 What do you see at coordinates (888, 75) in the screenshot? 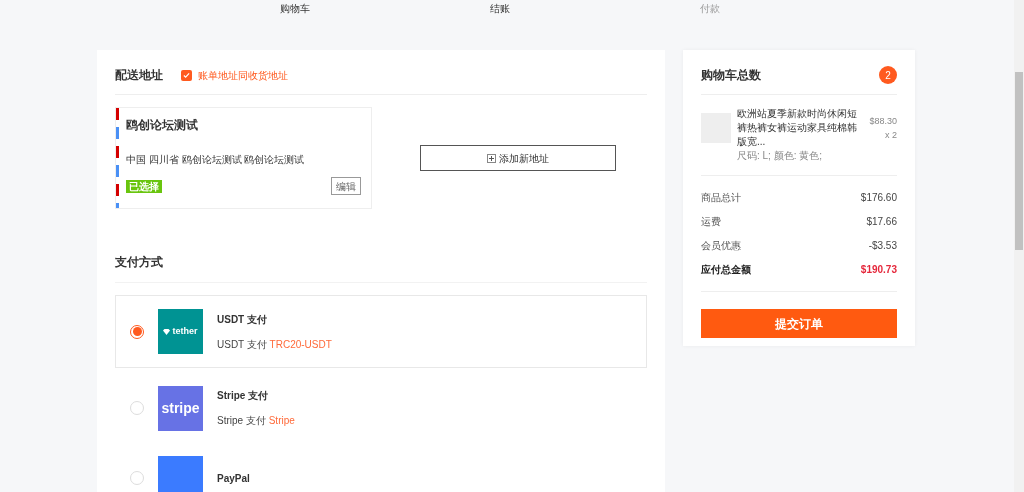
I see `count-badge: 2` at bounding box center [888, 75].